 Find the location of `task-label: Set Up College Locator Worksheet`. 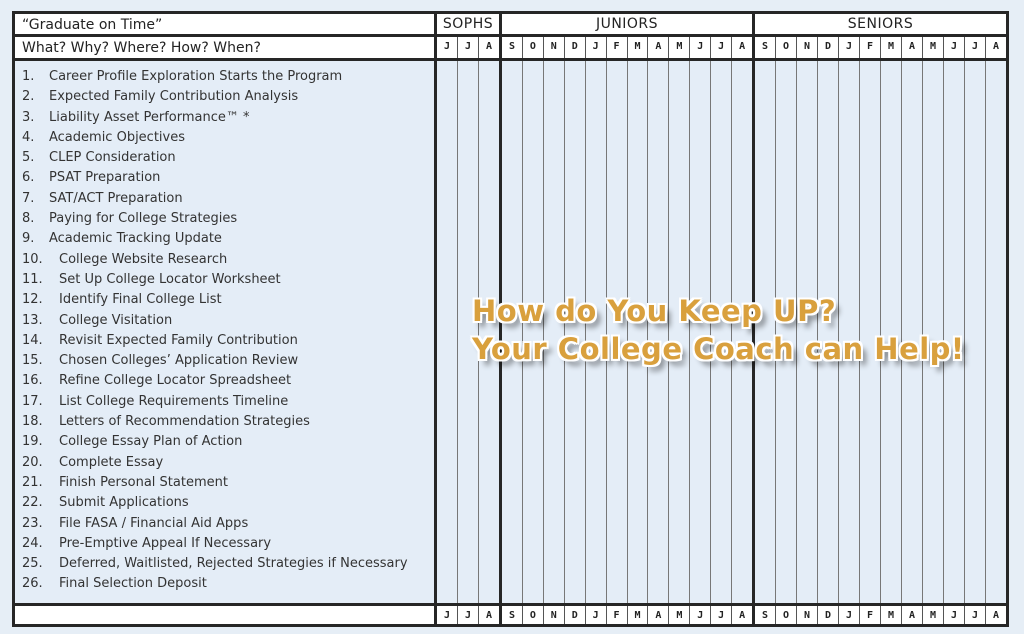

task-label: Set Up College Locator Worksheet is located at coordinates (170, 279).